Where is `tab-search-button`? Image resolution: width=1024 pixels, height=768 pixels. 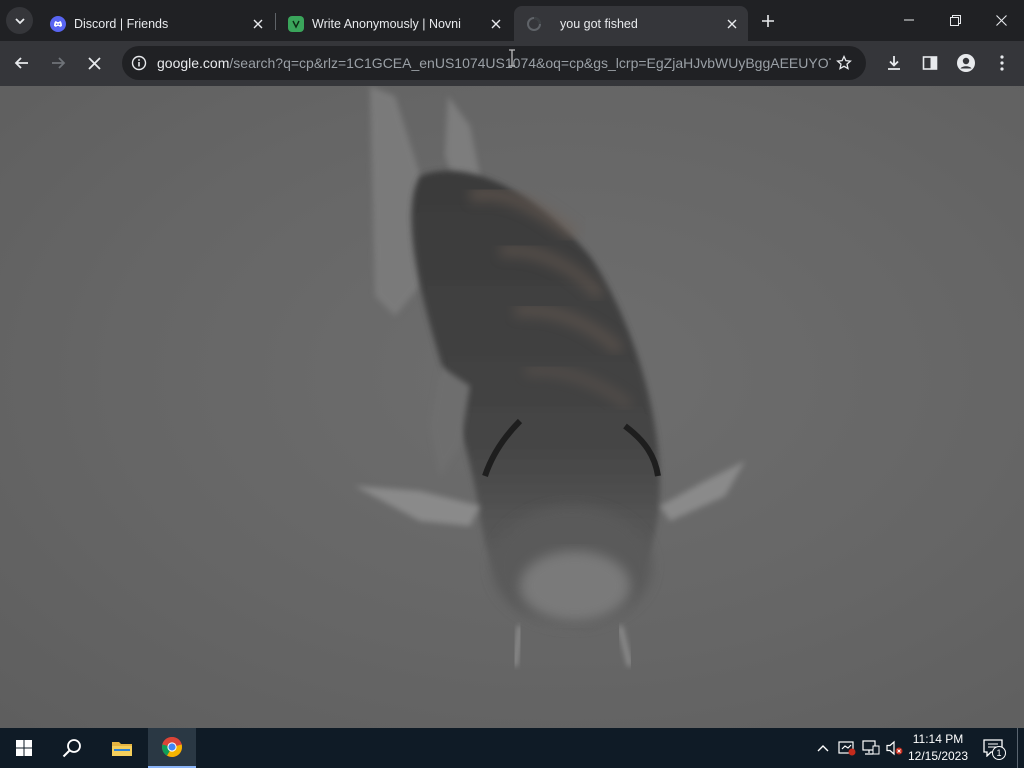 tab-search-button is located at coordinates (19, 20).